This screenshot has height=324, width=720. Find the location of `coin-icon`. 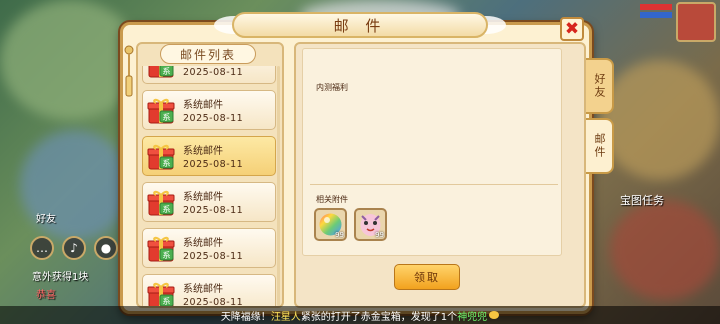

coin-icon is located at coordinates (494, 315).